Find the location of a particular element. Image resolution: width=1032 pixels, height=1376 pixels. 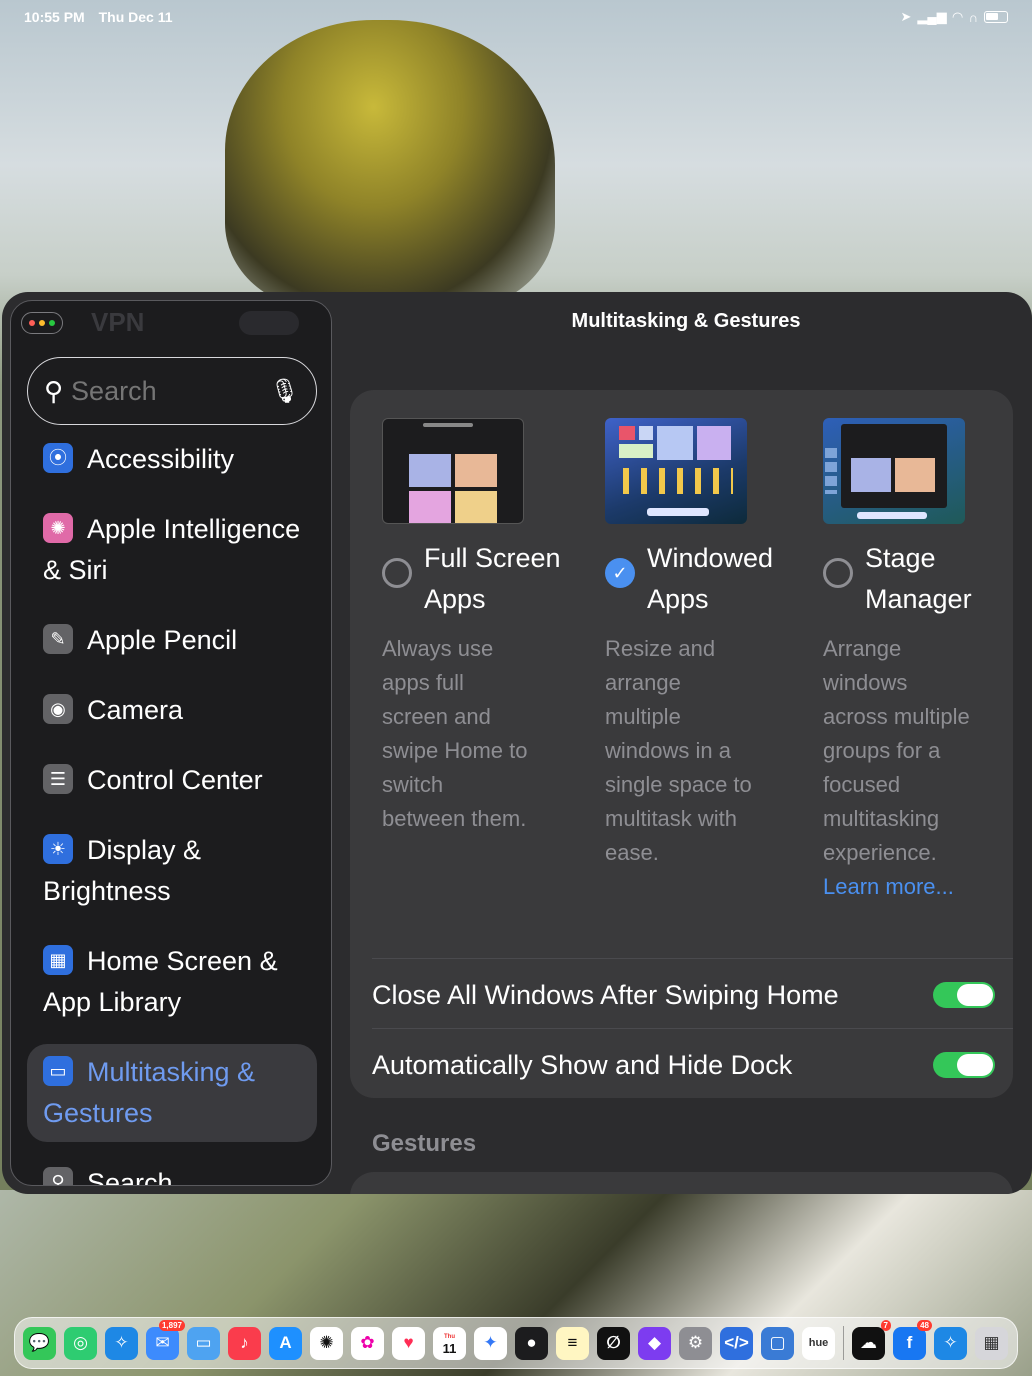

status-bar: 10:55 PM Thu Dec 11 ➤ ▂▄▆ ◠ ∩ is located at coordinates (516, 17).